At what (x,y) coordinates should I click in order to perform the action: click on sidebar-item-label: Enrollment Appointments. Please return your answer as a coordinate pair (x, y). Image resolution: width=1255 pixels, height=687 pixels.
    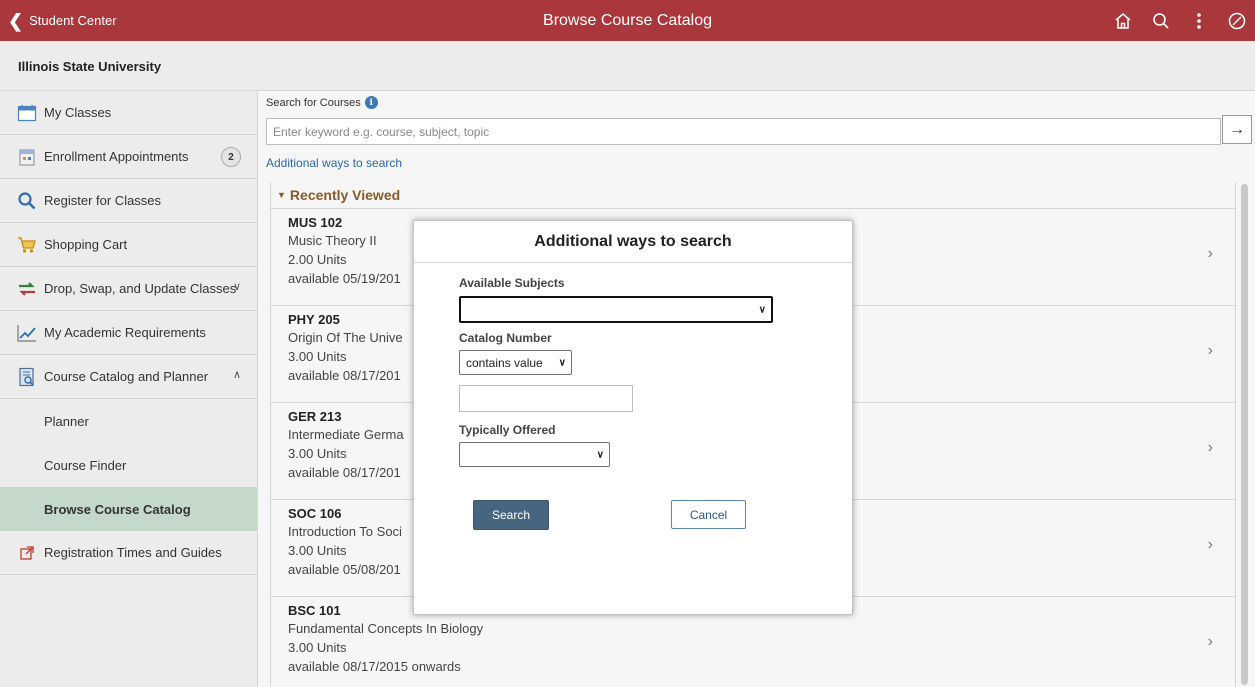
    Looking at the image, I should click on (116, 156).